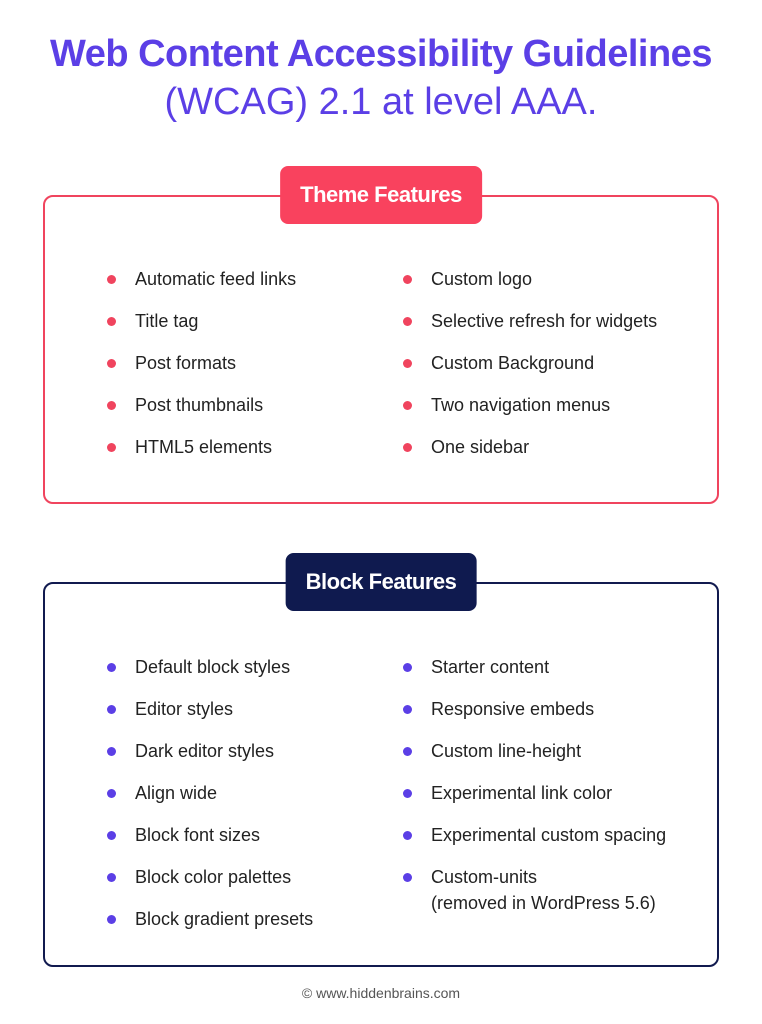 The width and height of the screenshot is (762, 1024). I want to click on list-item: Custom-units (removed in WordPress 5.6), so click(534, 894).